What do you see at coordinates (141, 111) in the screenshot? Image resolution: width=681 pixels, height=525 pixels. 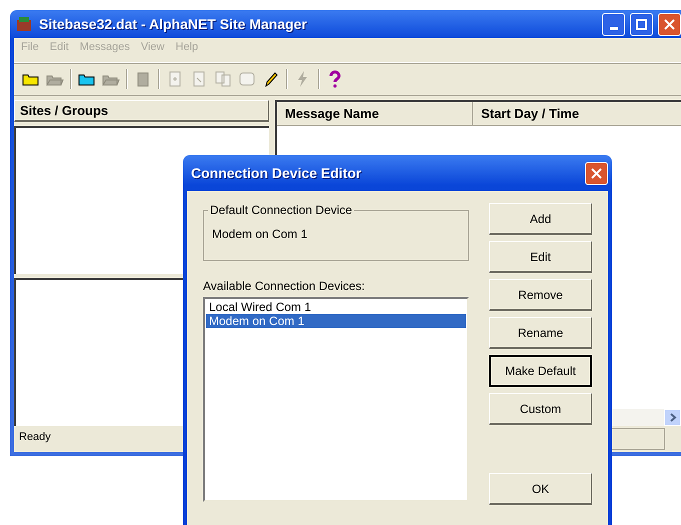 I see `panel-header: Sites / Groups` at bounding box center [141, 111].